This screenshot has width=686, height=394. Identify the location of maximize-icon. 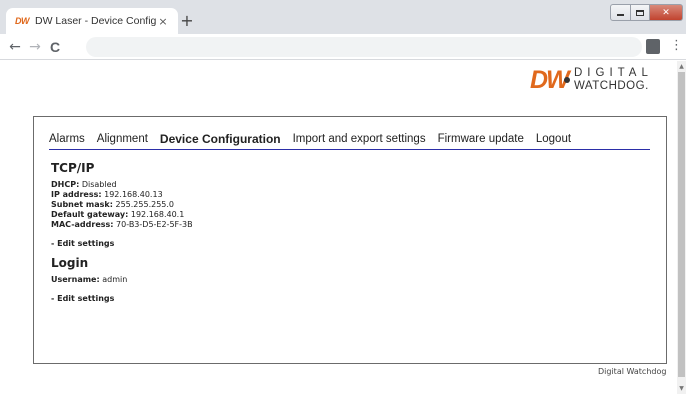
(640, 12).